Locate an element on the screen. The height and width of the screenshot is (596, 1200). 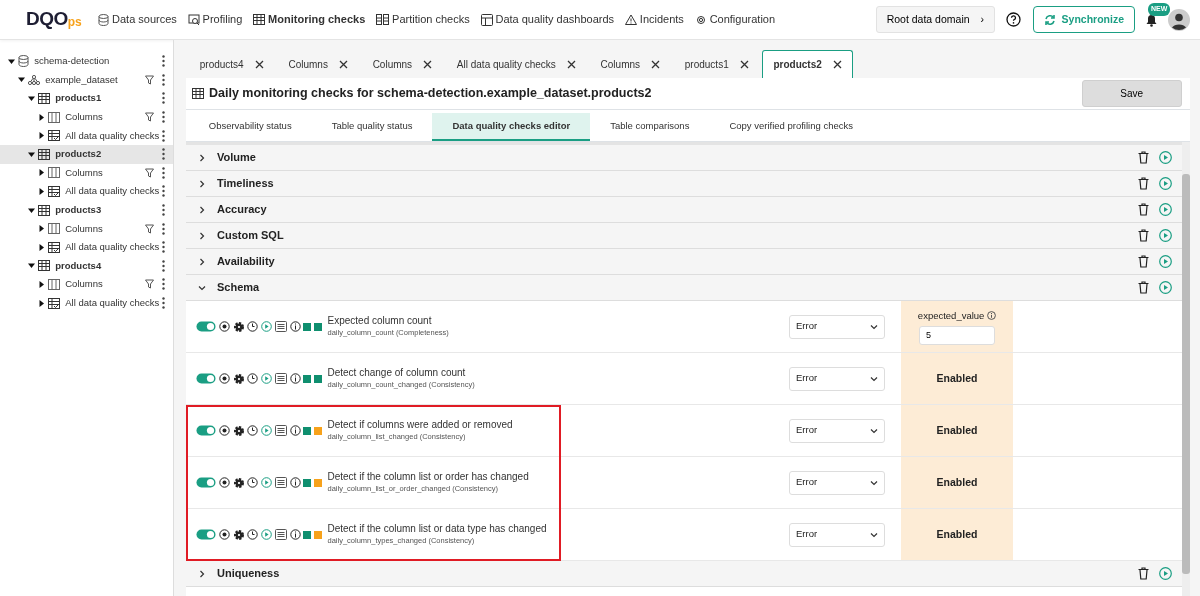
nav-link: Data sources is located at coordinates (144, 19).